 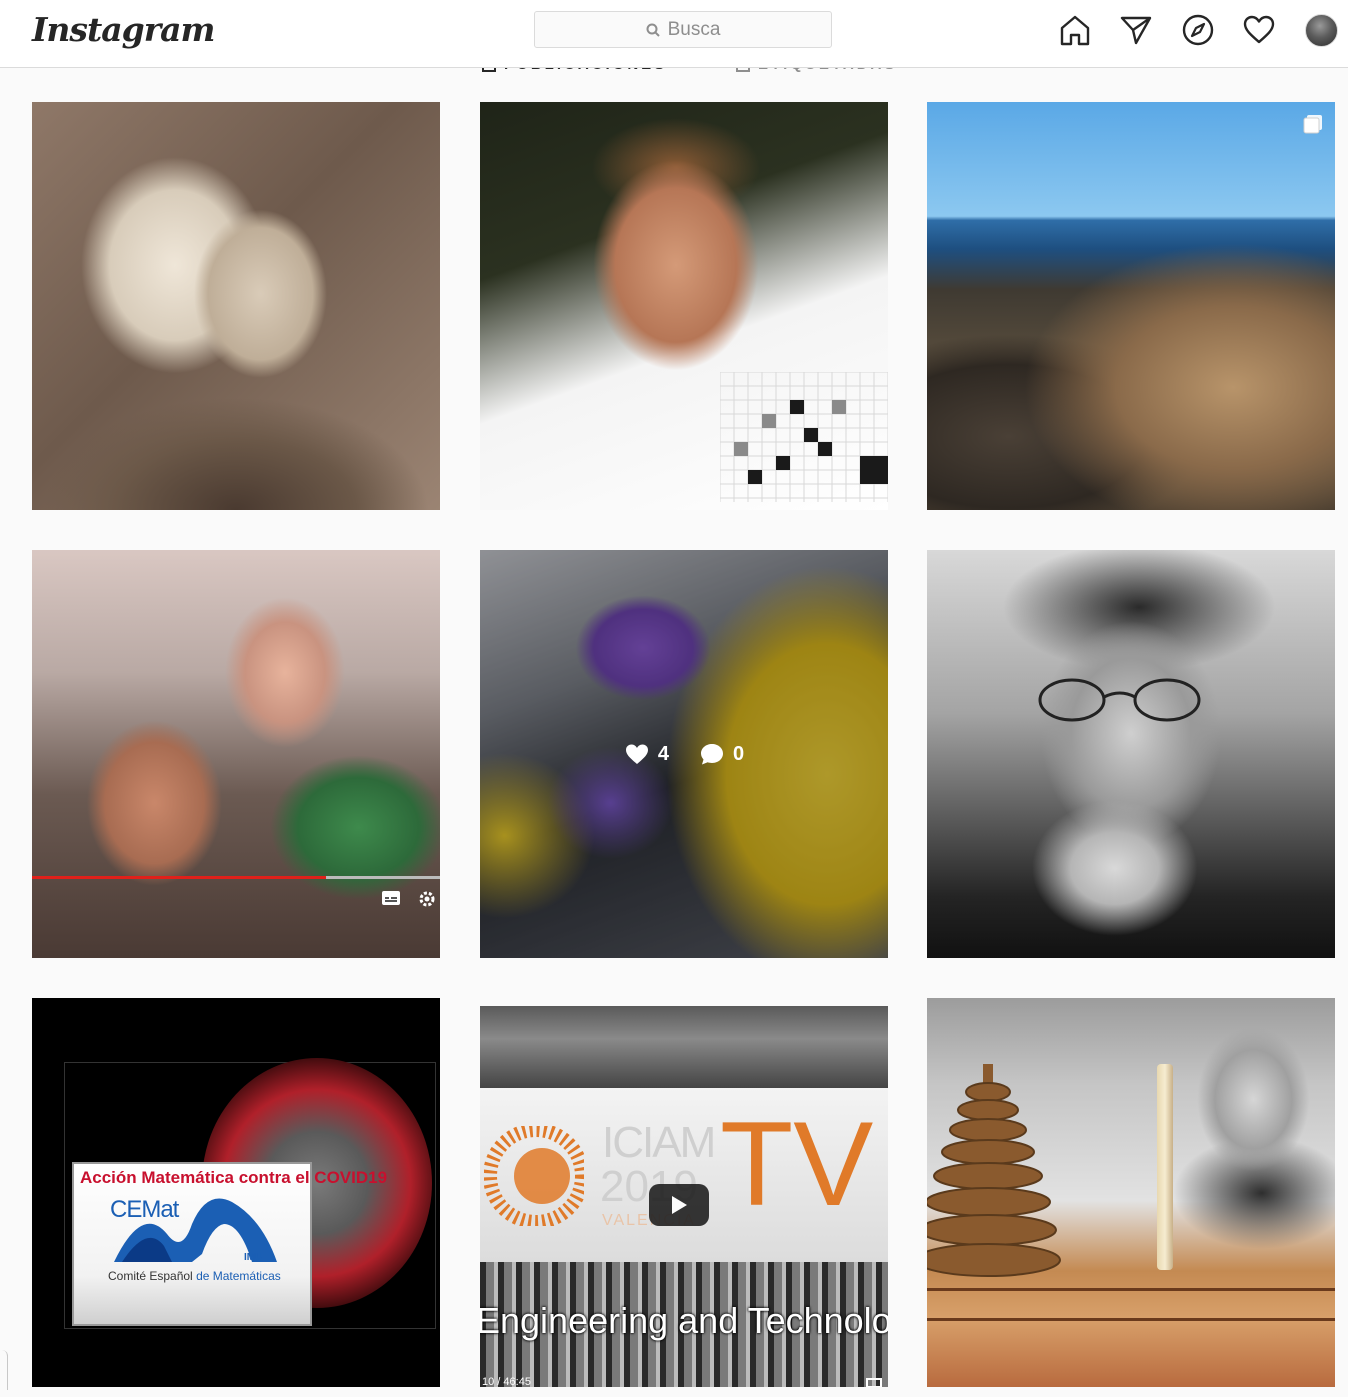 I want to click on post-image-bearded-man-portrait, so click(x=1131, y=754).